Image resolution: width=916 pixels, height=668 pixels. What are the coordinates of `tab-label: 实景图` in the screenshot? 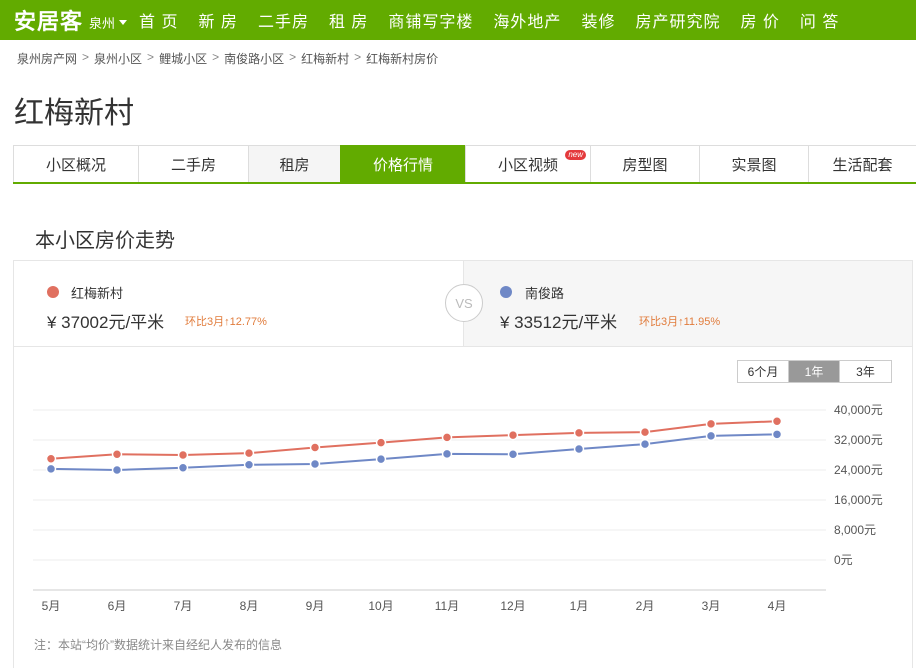 It's located at (754, 165).